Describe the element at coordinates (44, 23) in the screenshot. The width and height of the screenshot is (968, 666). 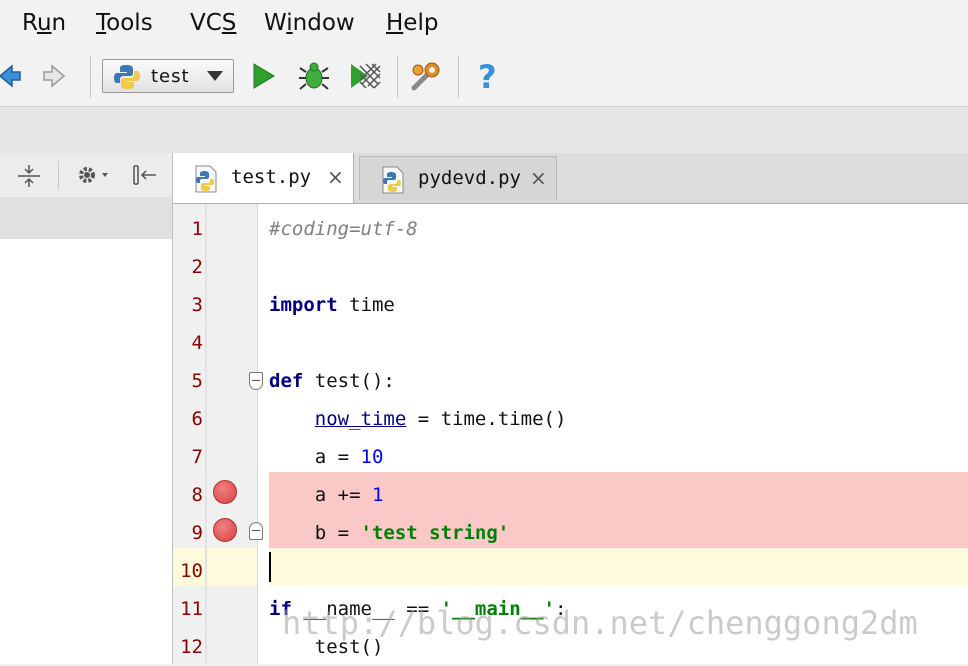
I see `menu-run: Run` at that location.